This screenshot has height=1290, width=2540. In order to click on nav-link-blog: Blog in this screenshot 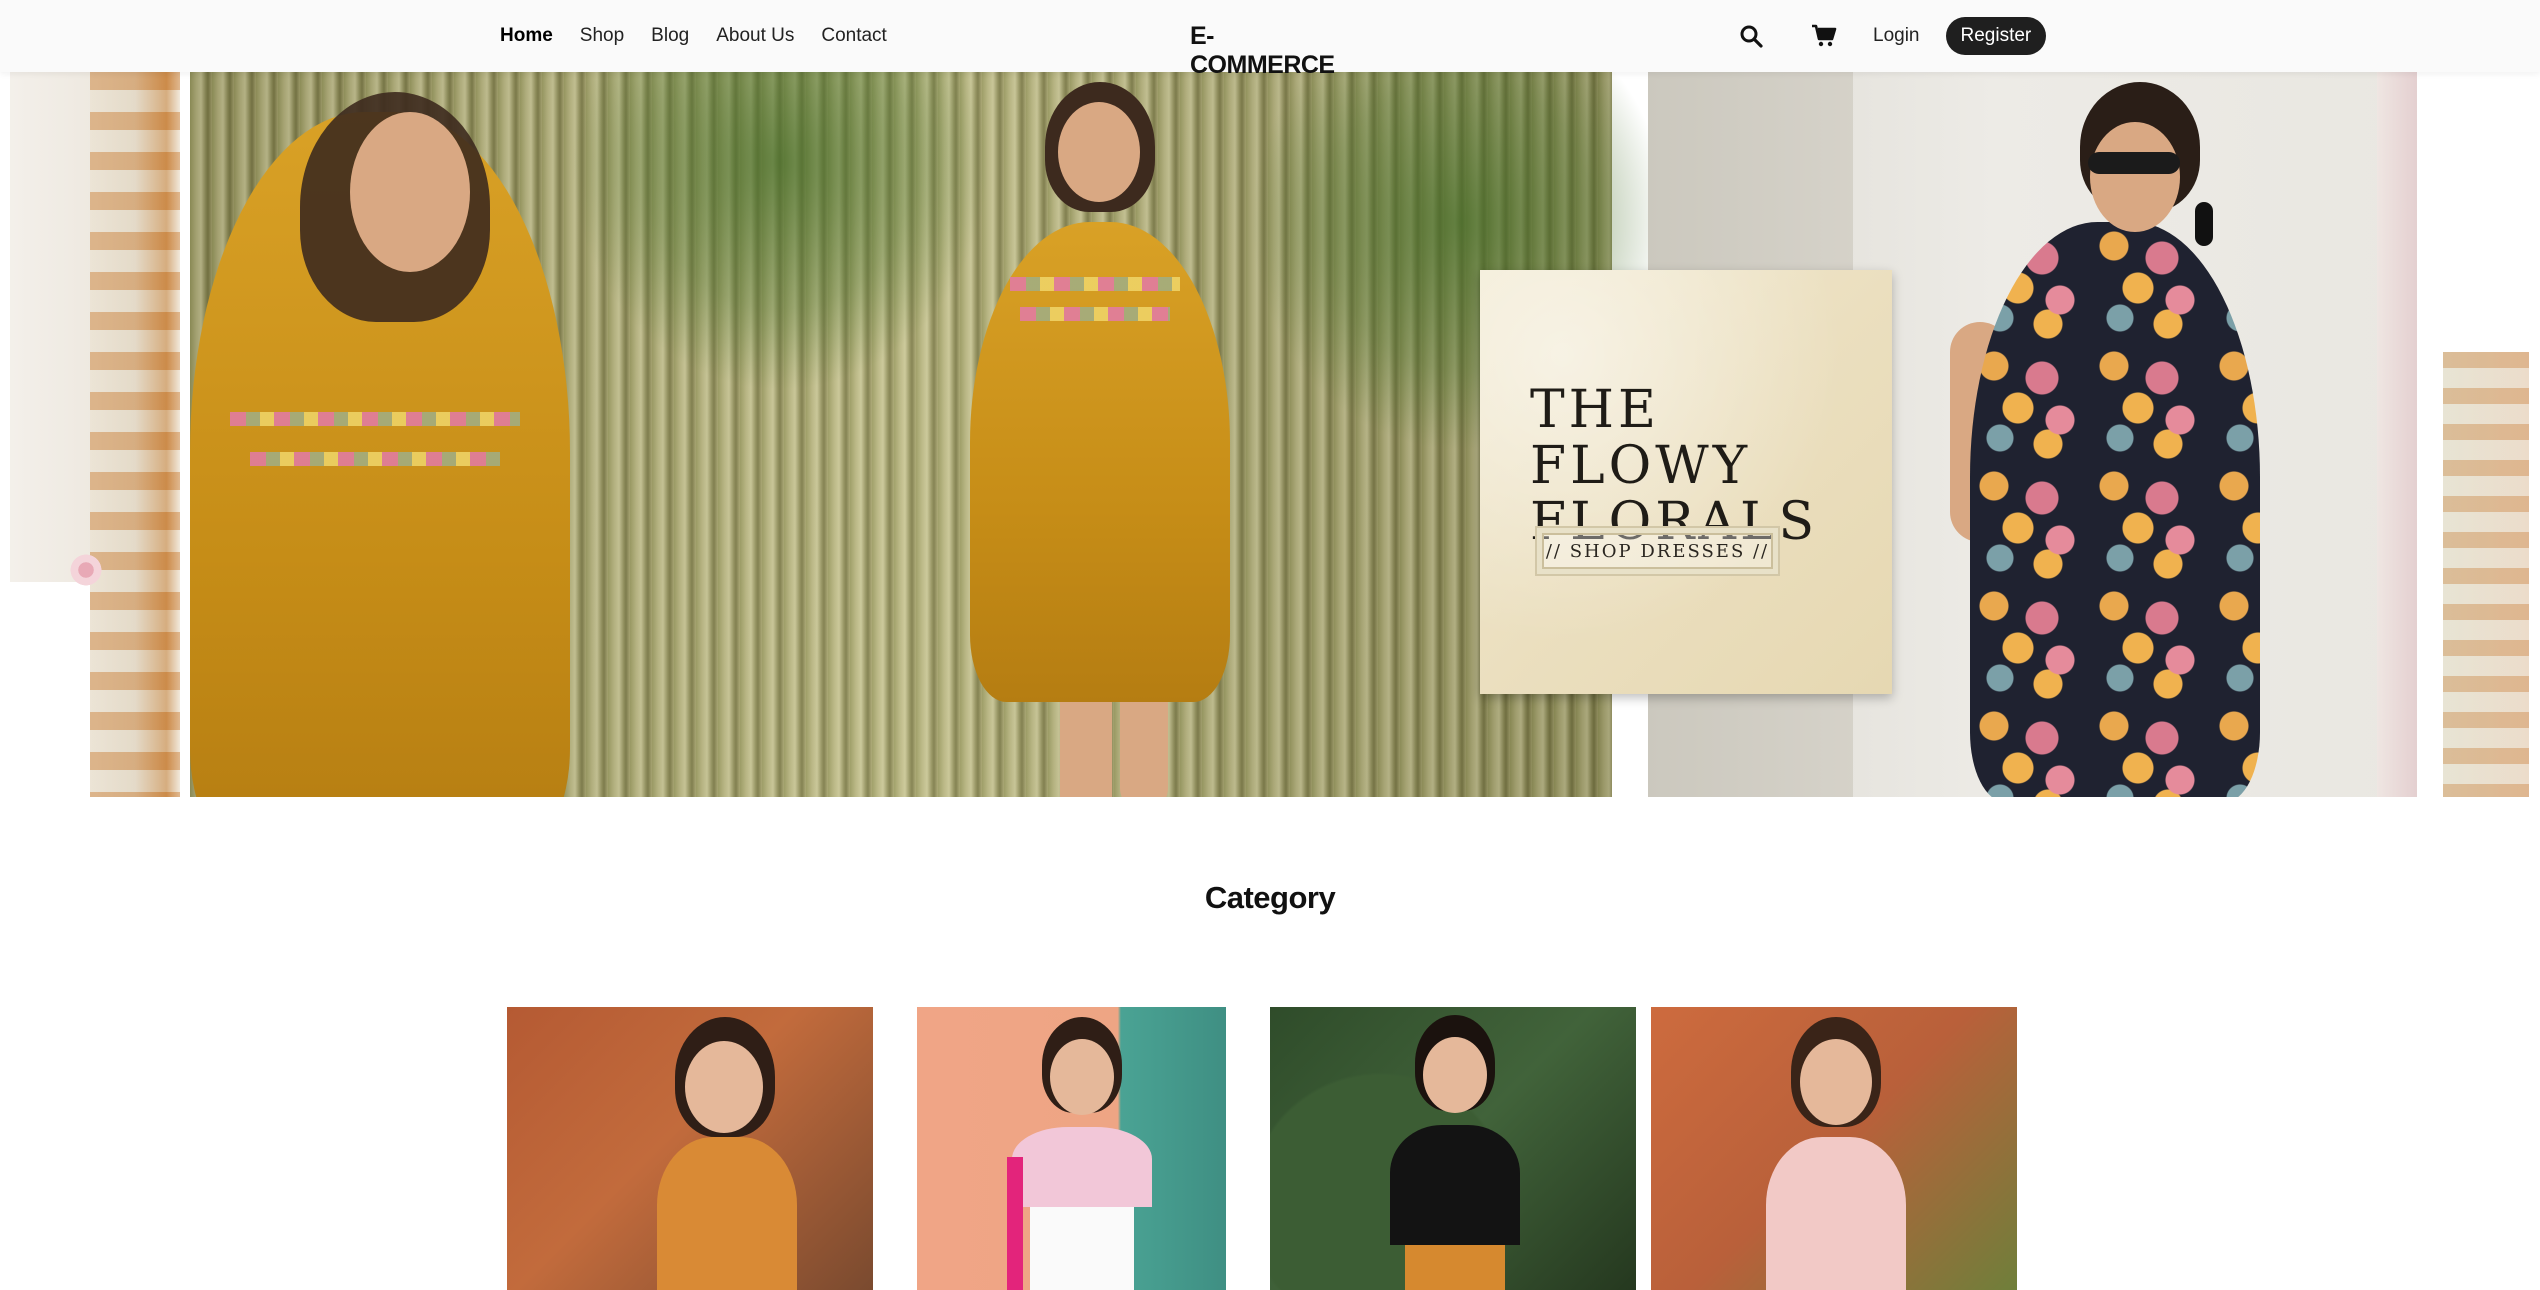, I will do `click(670, 36)`.